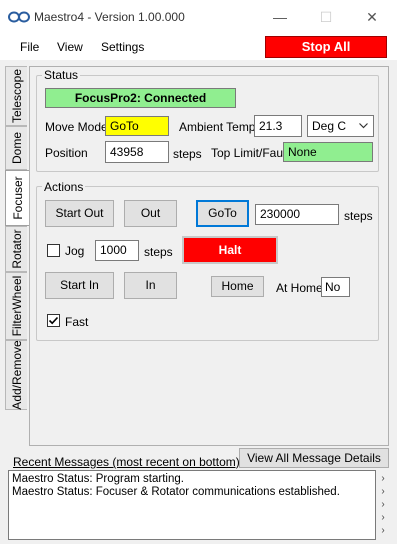  Describe the element at coordinates (222, 213) in the screenshot. I see `goto-button: GoTo` at that location.